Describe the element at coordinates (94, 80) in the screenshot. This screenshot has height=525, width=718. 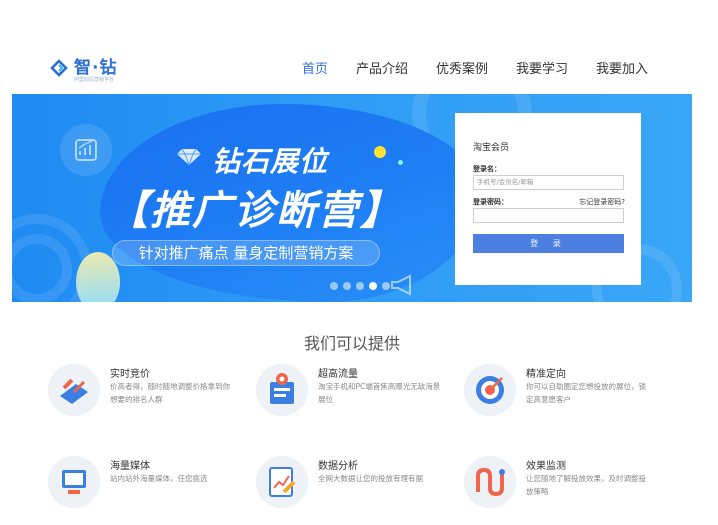
I see `logo-subtitle: 阿里妈妈营销平台` at that location.